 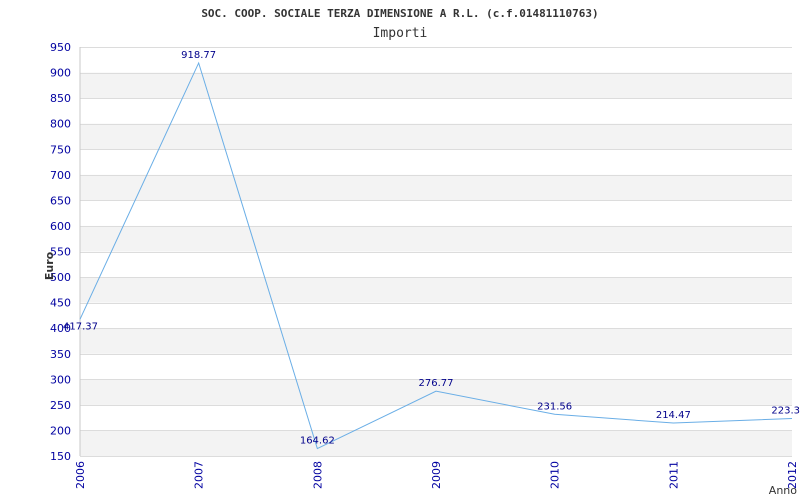 What do you see at coordinates (673, 475) in the screenshot?
I see `x-tick-label: 2011` at bounding box center [673, 475].